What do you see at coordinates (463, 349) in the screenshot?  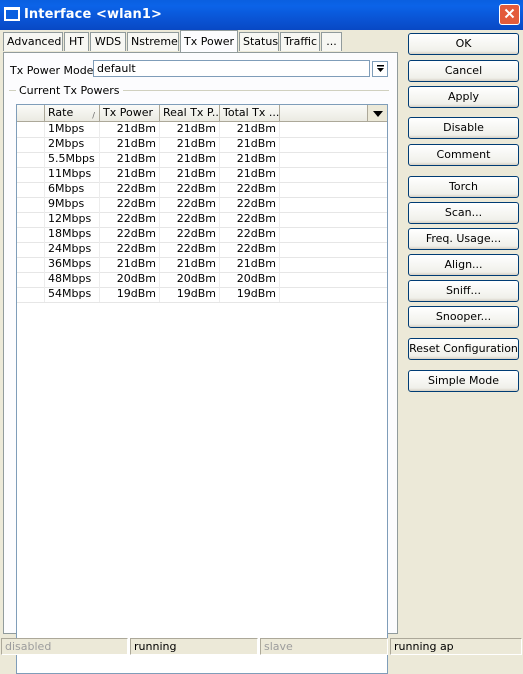 I see `reset-configuration-button: Reset Configuration` at bounding box center [463, 349].